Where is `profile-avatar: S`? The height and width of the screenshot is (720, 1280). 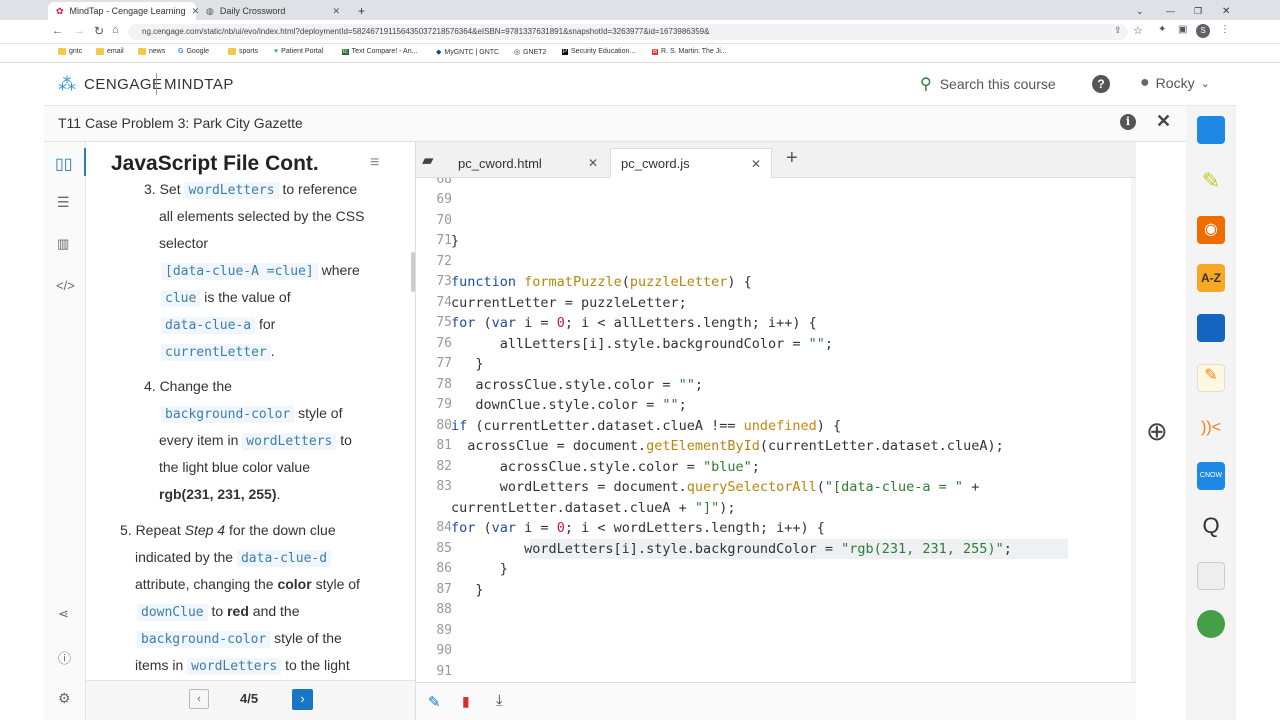
profile-avatar: S is located at coordinates (1203, 31).